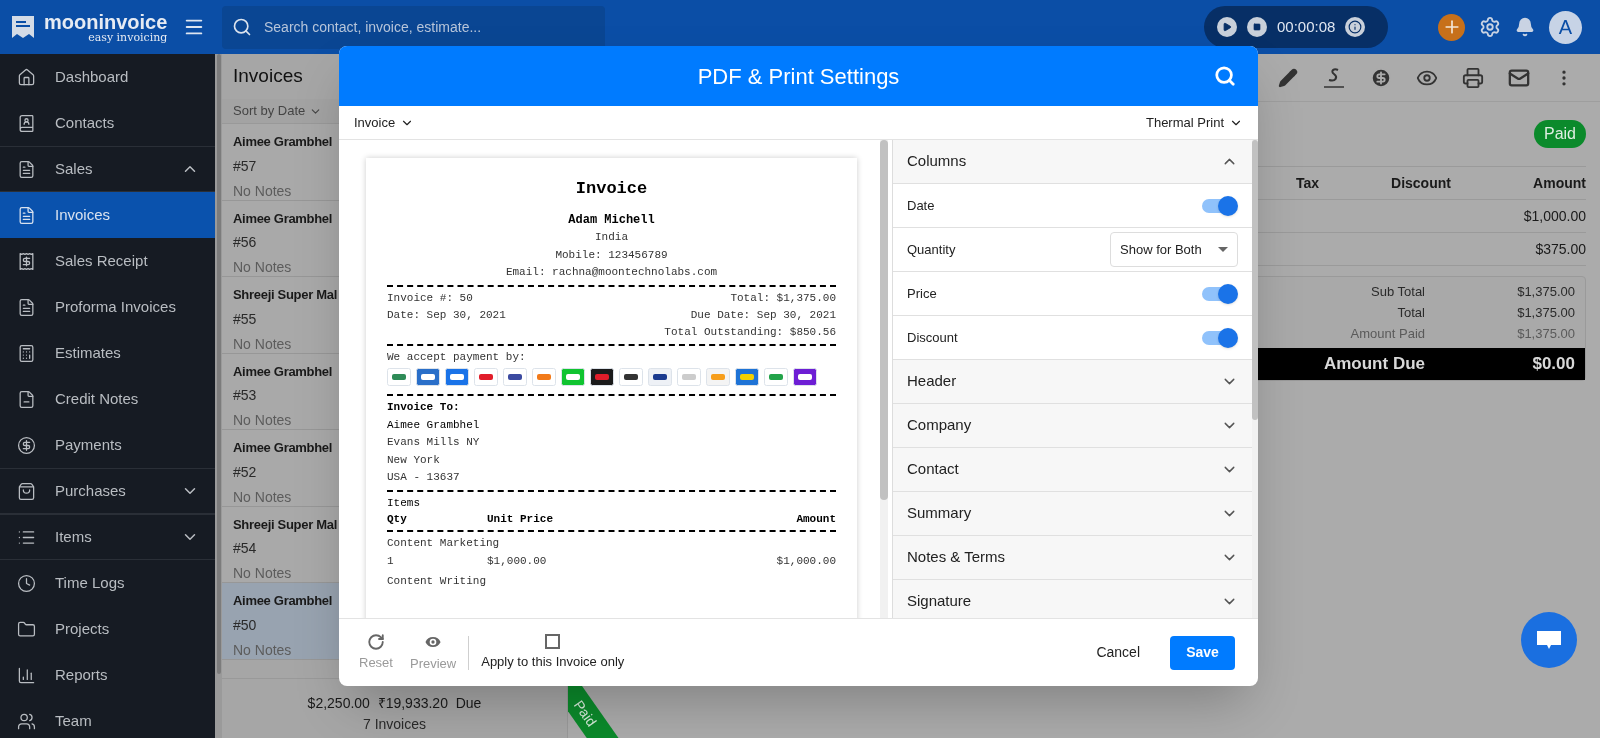  Describe the element at coordinates (1288, 77) in the screenshot. I see `pencil-icon` at that location.